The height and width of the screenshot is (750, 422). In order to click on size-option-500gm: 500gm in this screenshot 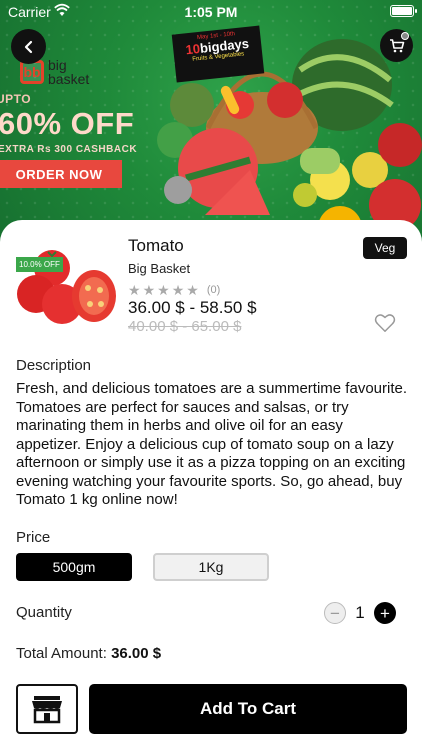, I will do `click(74, 567)`.